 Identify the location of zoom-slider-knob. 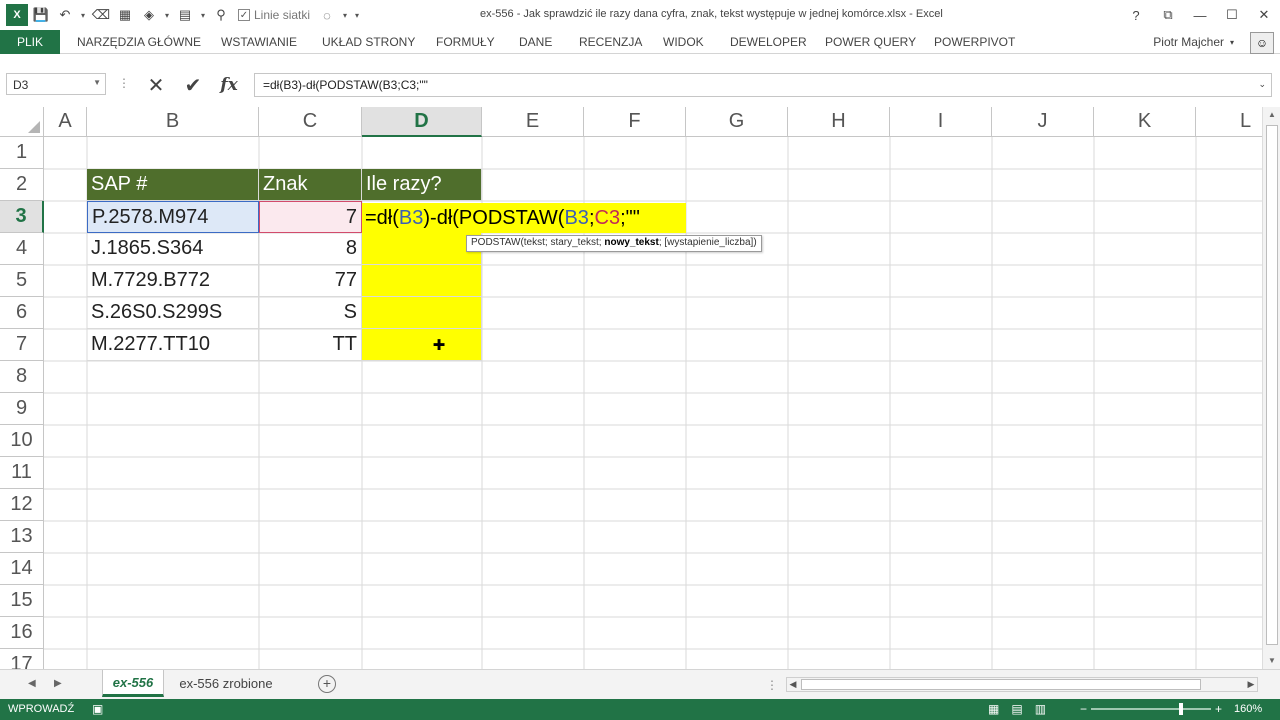
(1181, 709).